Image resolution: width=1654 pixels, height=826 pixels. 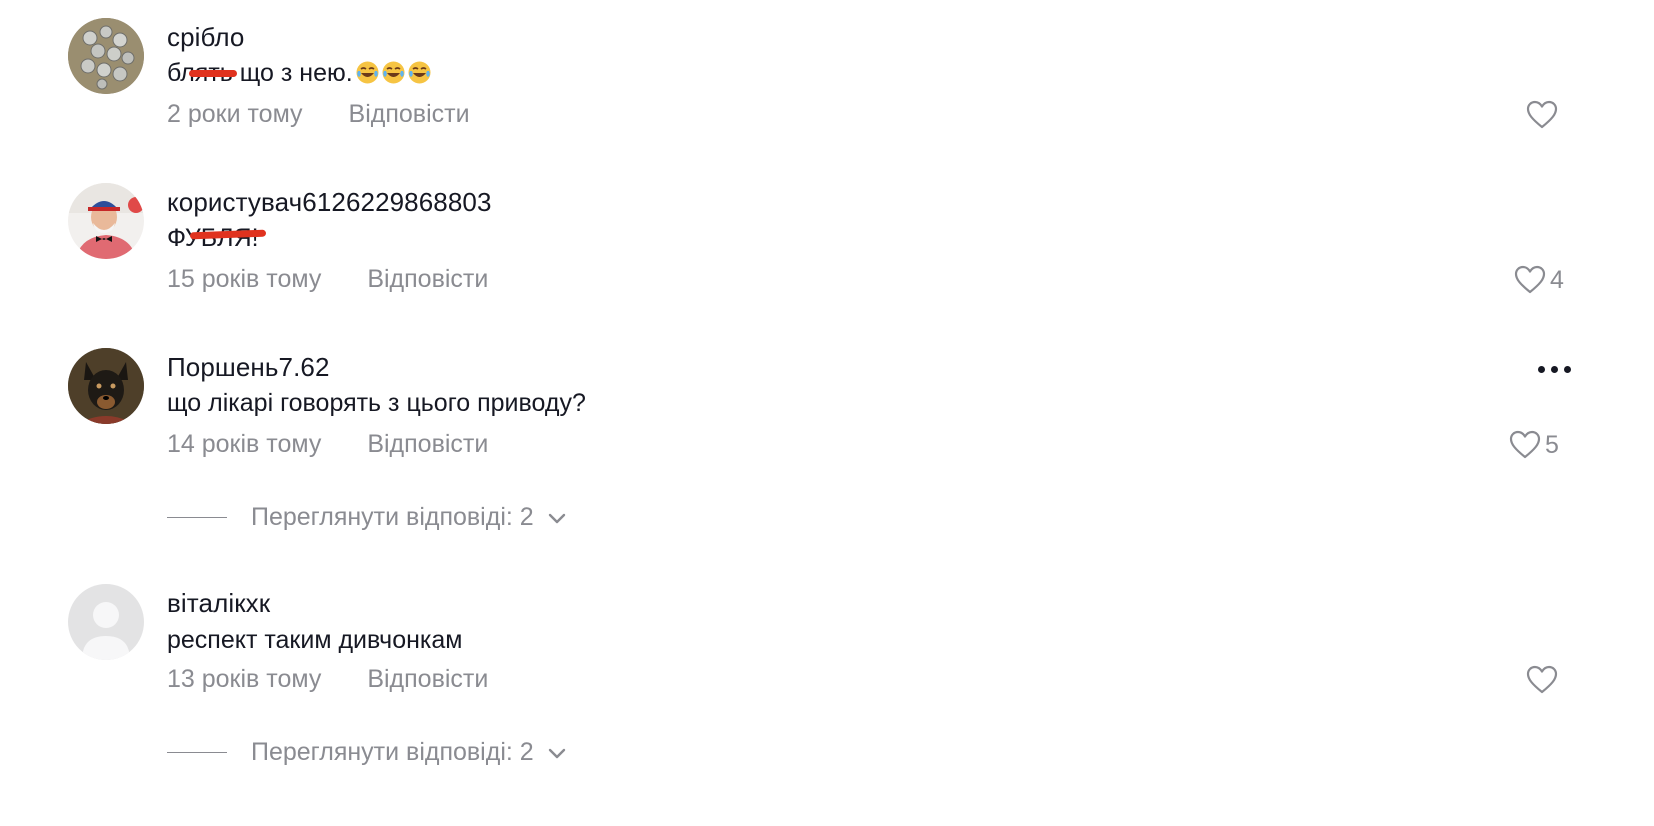 I want to click on man-with-cap-photo-icon, so click(x=106, y=221).